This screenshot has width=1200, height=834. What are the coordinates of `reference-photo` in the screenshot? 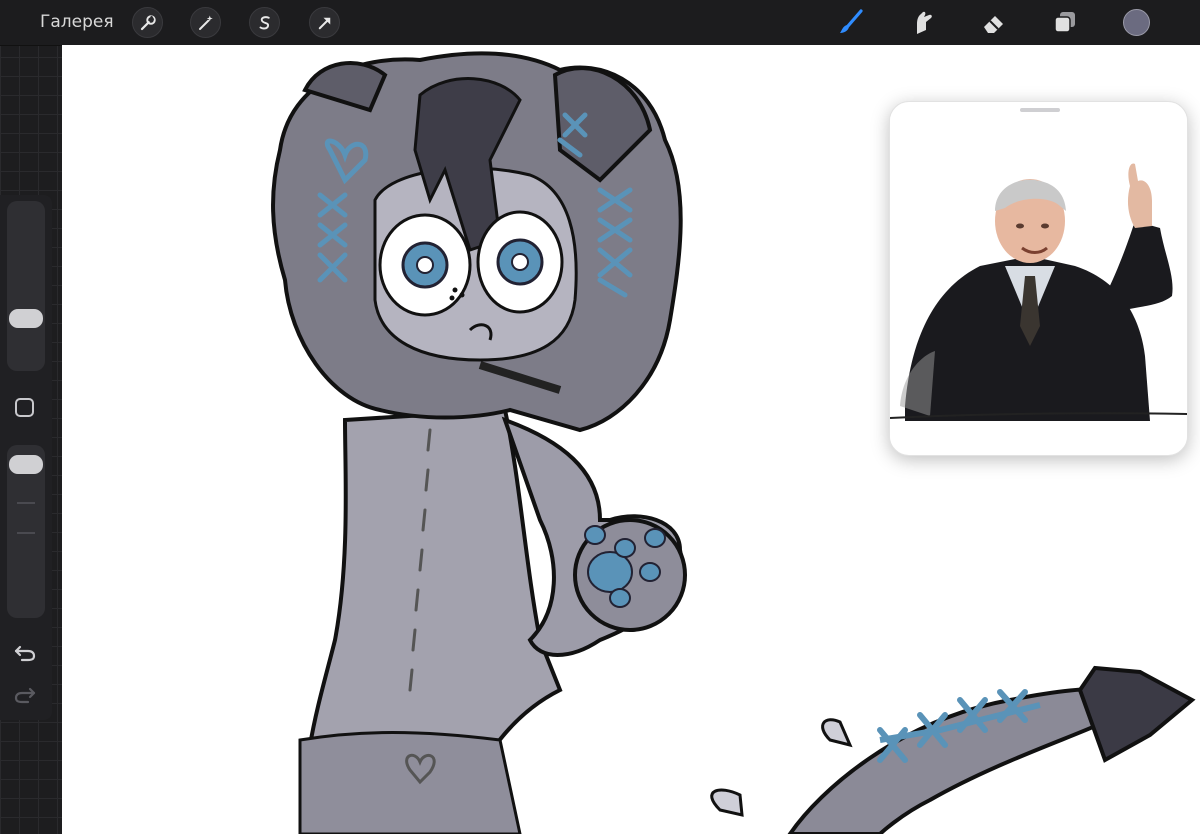 It's located at (1038, 281).